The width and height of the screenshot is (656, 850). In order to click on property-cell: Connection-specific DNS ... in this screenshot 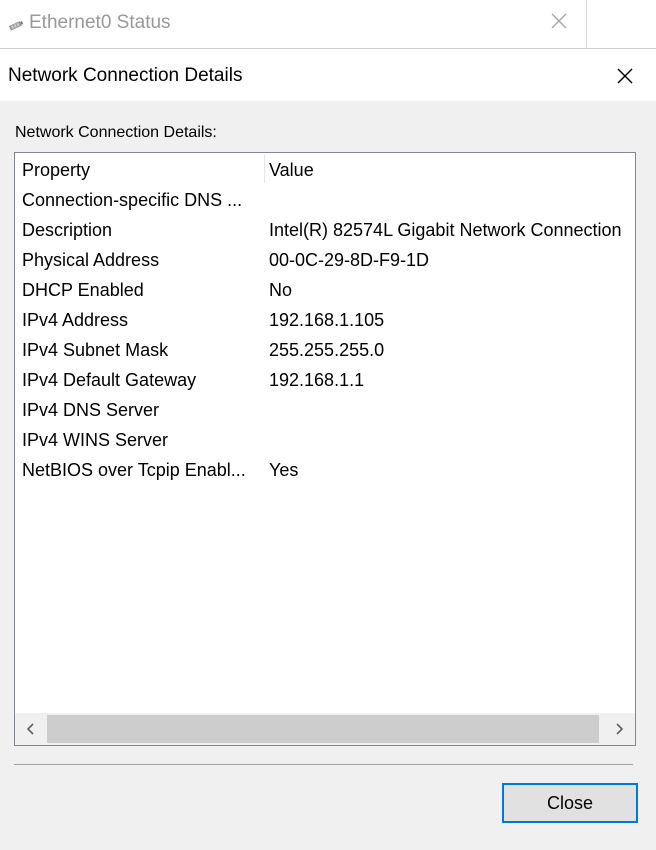, I will do `click(132, 200)`.